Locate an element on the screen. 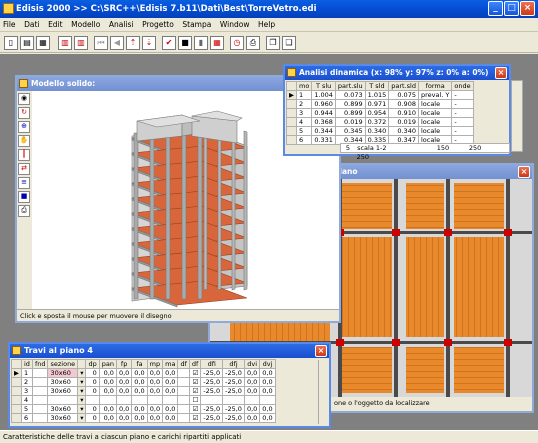  save-file-icon: ▦ is located at coordinates (43, 43).